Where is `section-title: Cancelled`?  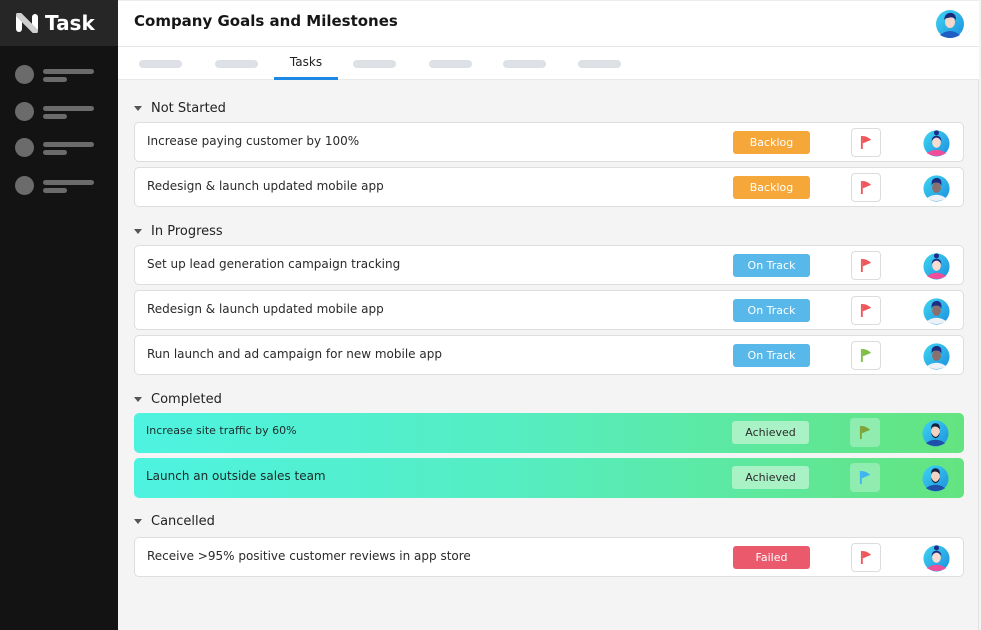
section-title: Cancelled is located at coordinates (183, 521).